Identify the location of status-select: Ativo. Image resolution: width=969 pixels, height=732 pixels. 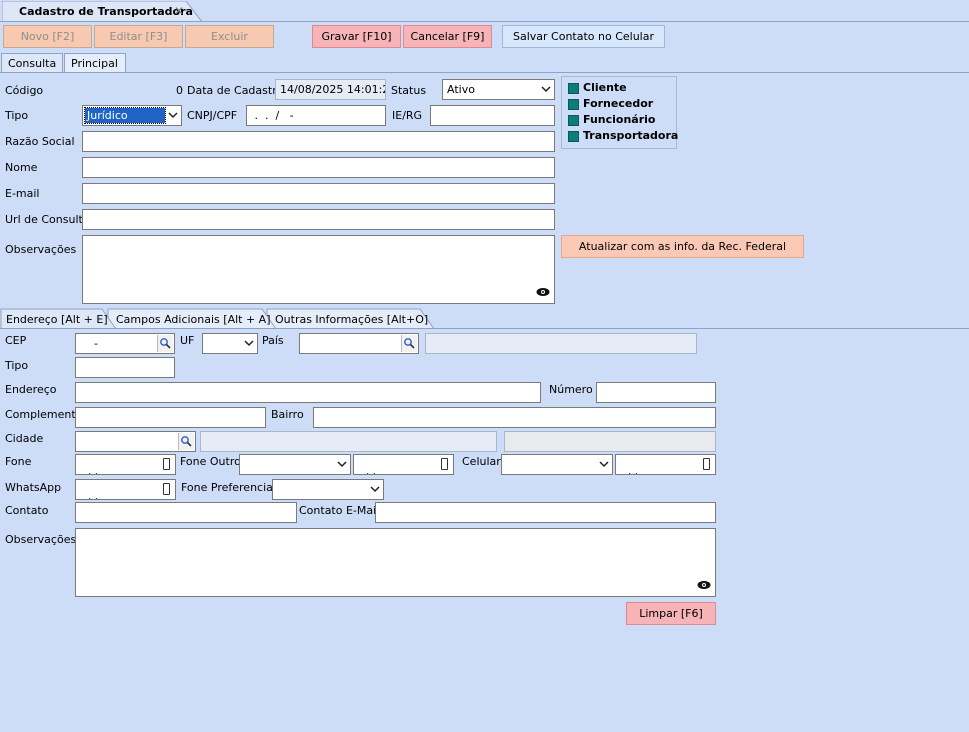
(498, 89).